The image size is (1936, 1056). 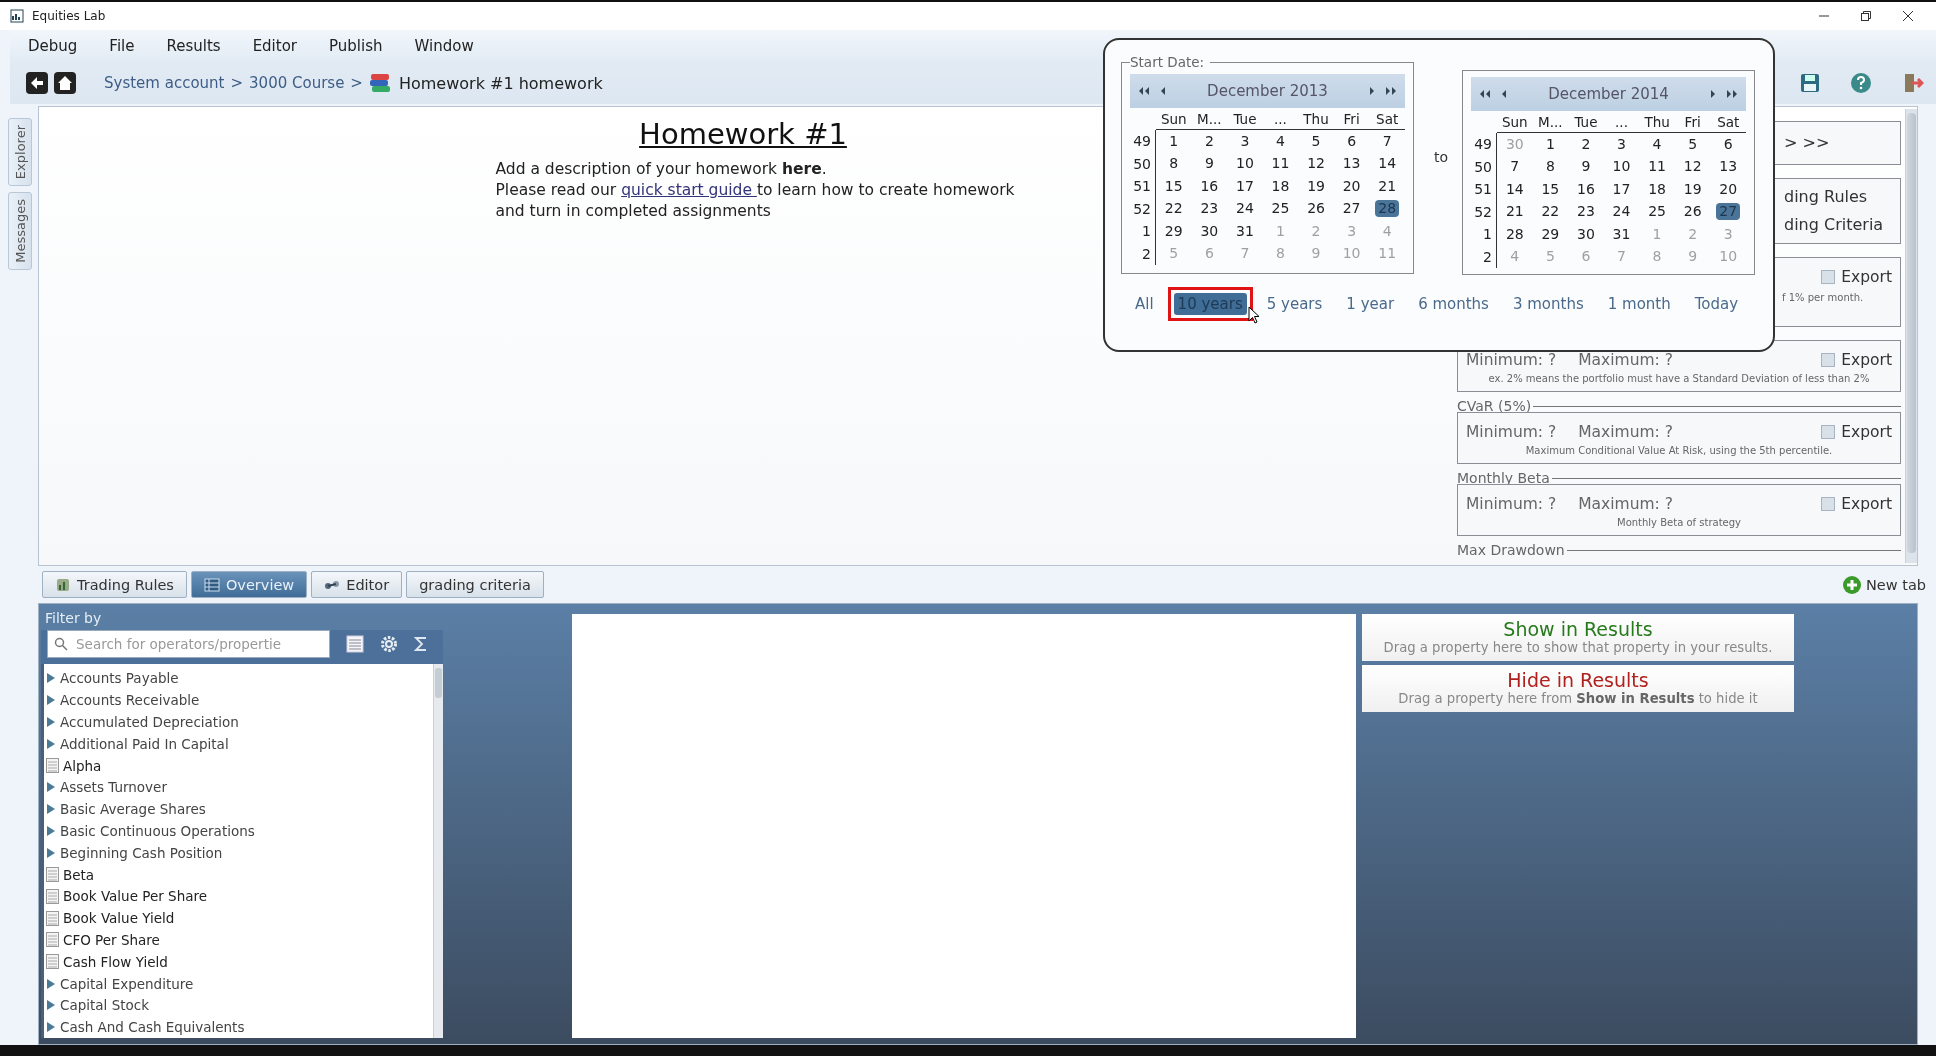 I want to click on help-icon, so click(x=1861, y=83).